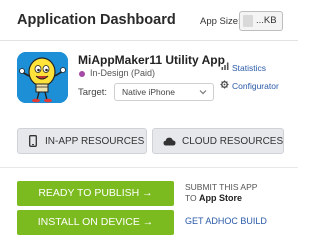  What do you see at coordinates (169, 141) in the screenshot?
I see `cloud-icon` at bounding box center [169, 141].